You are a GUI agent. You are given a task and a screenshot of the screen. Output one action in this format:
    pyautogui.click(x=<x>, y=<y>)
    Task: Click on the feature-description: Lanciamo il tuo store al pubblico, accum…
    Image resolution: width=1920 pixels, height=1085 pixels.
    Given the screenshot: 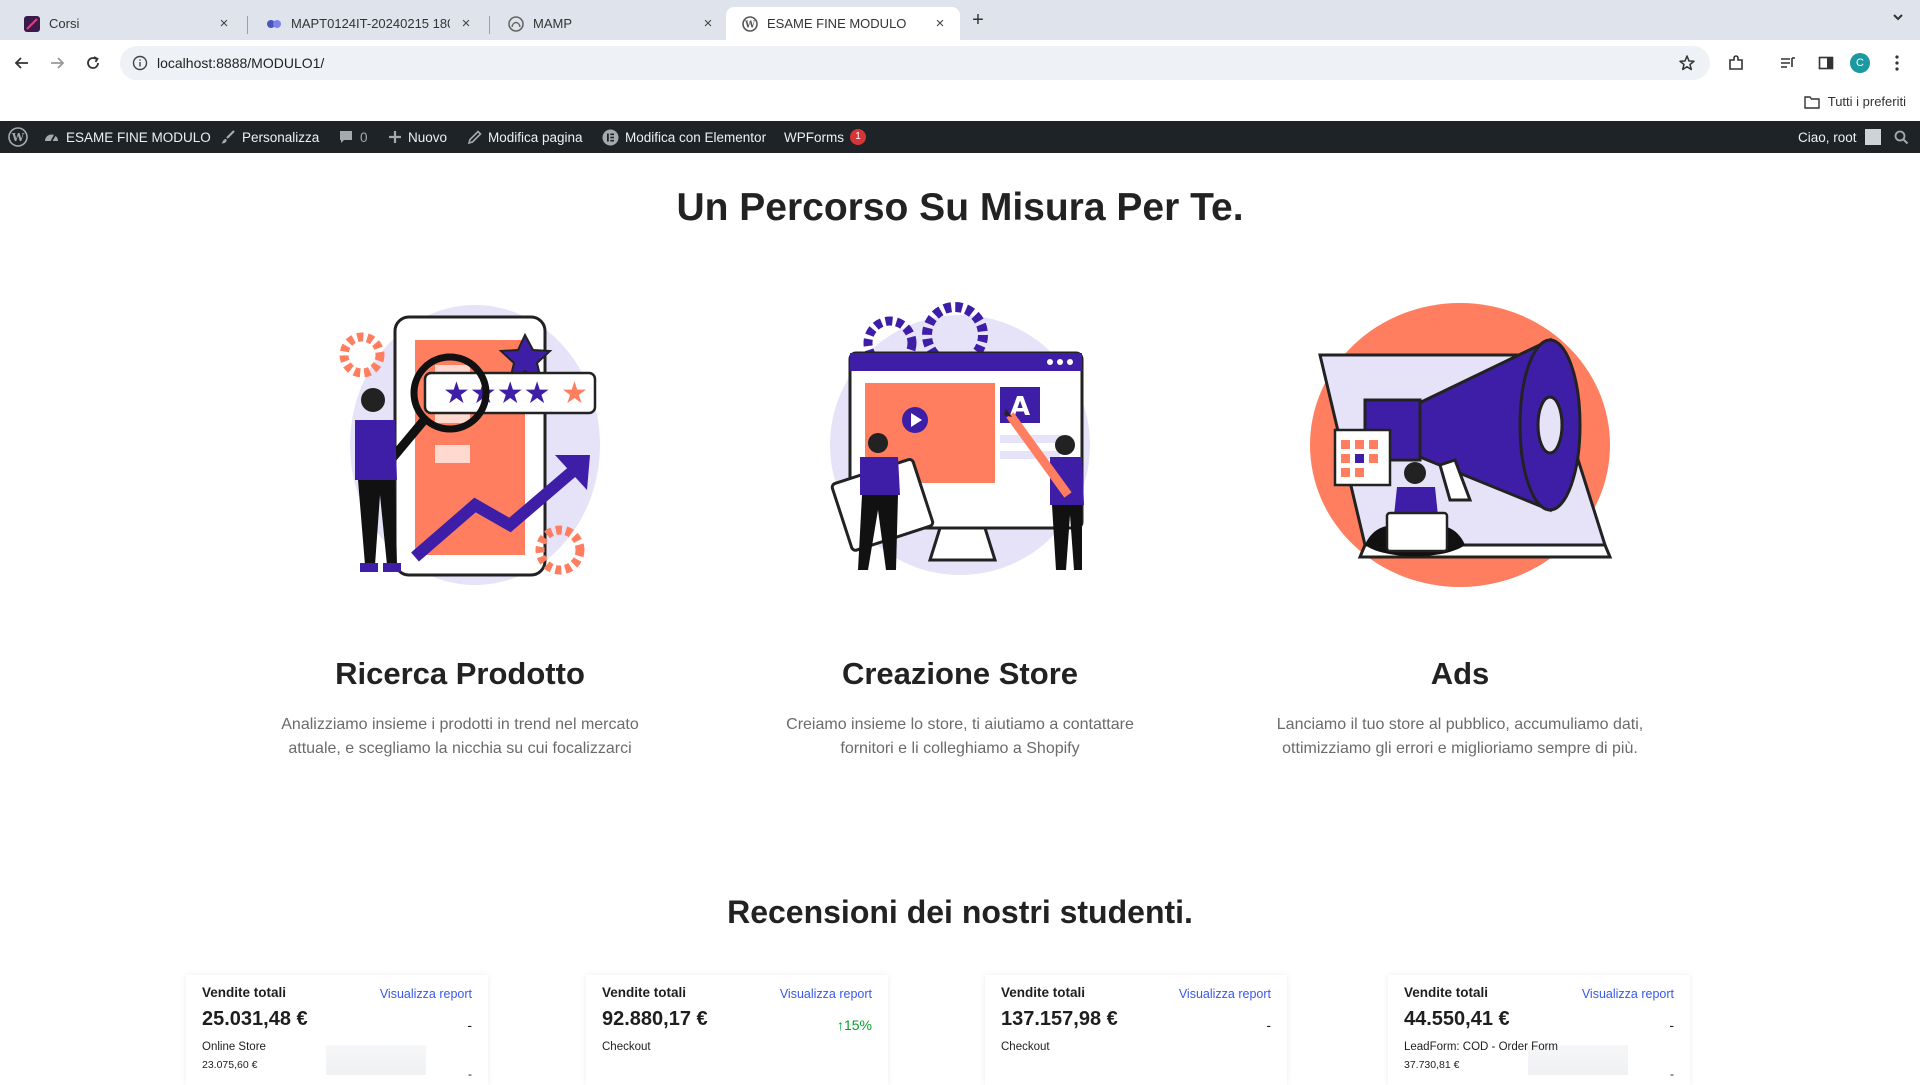 What is the action you would take?
    pyautogui.click(x=1460, y=737)
    